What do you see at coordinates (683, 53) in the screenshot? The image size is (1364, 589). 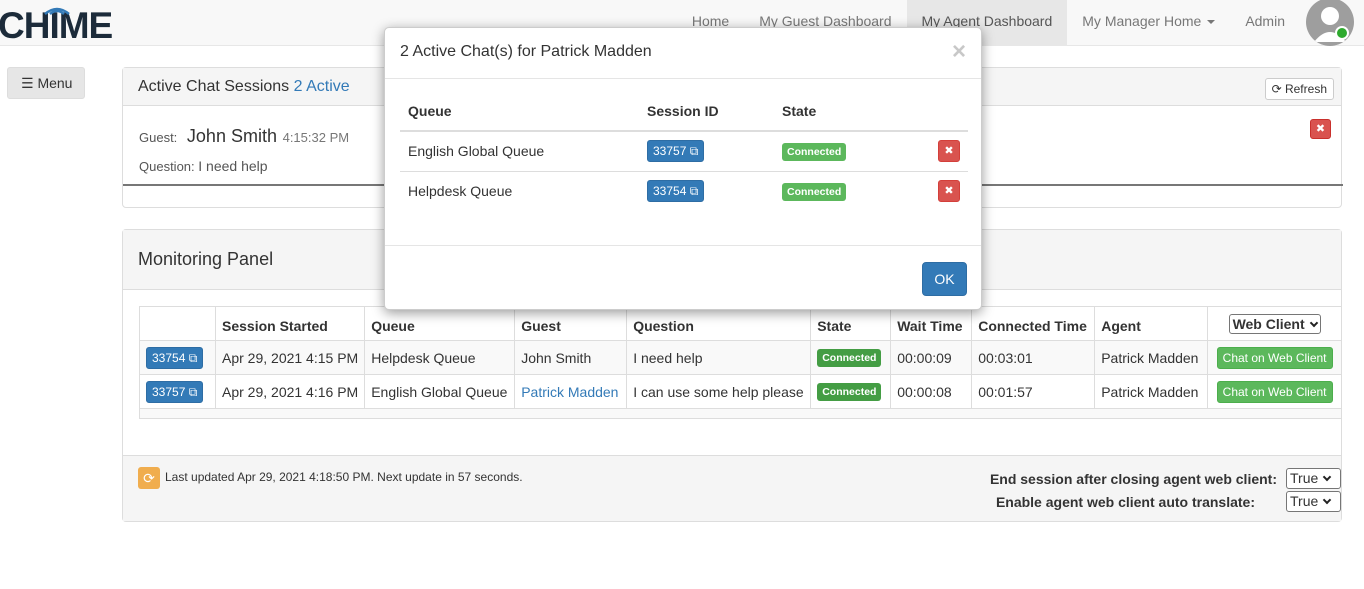 I see `modal-header: 2 Active Chat(s) for Patrick Madden ×` at bounding box center [683, 53].